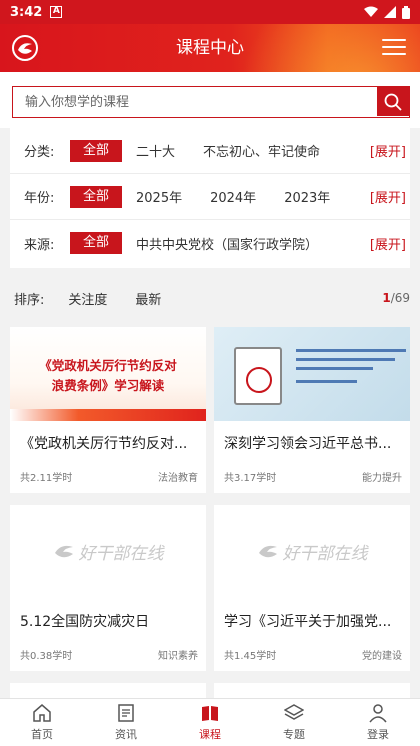 The image size is (420, 746). I want to click on home-icon, so click(42, 713).